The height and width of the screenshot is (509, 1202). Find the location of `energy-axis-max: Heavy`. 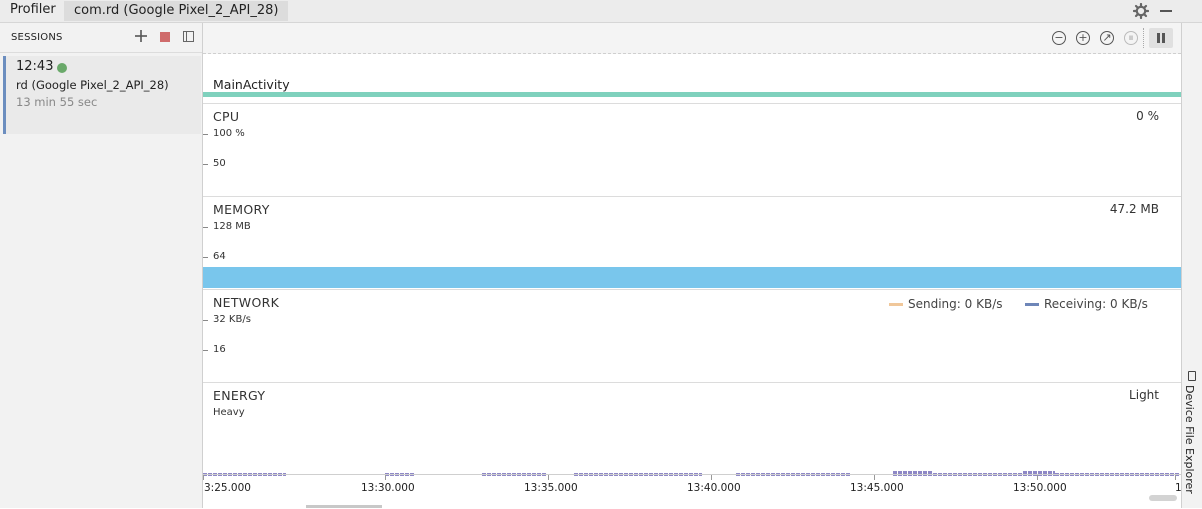

energy-axis-max: Heavy is located at coordinates (229, 412).